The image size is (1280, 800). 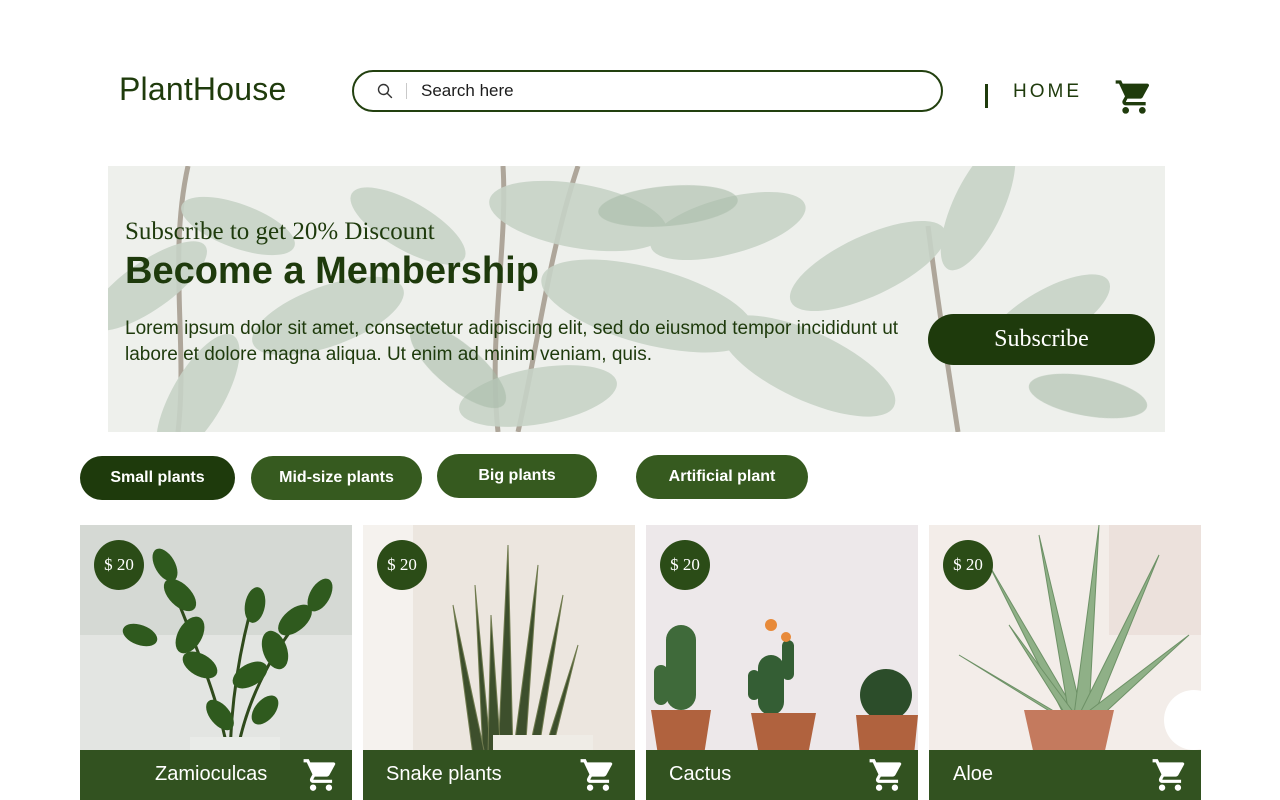 I want to click on product-bar: Zamioculcas, so click(x=216, y=775).